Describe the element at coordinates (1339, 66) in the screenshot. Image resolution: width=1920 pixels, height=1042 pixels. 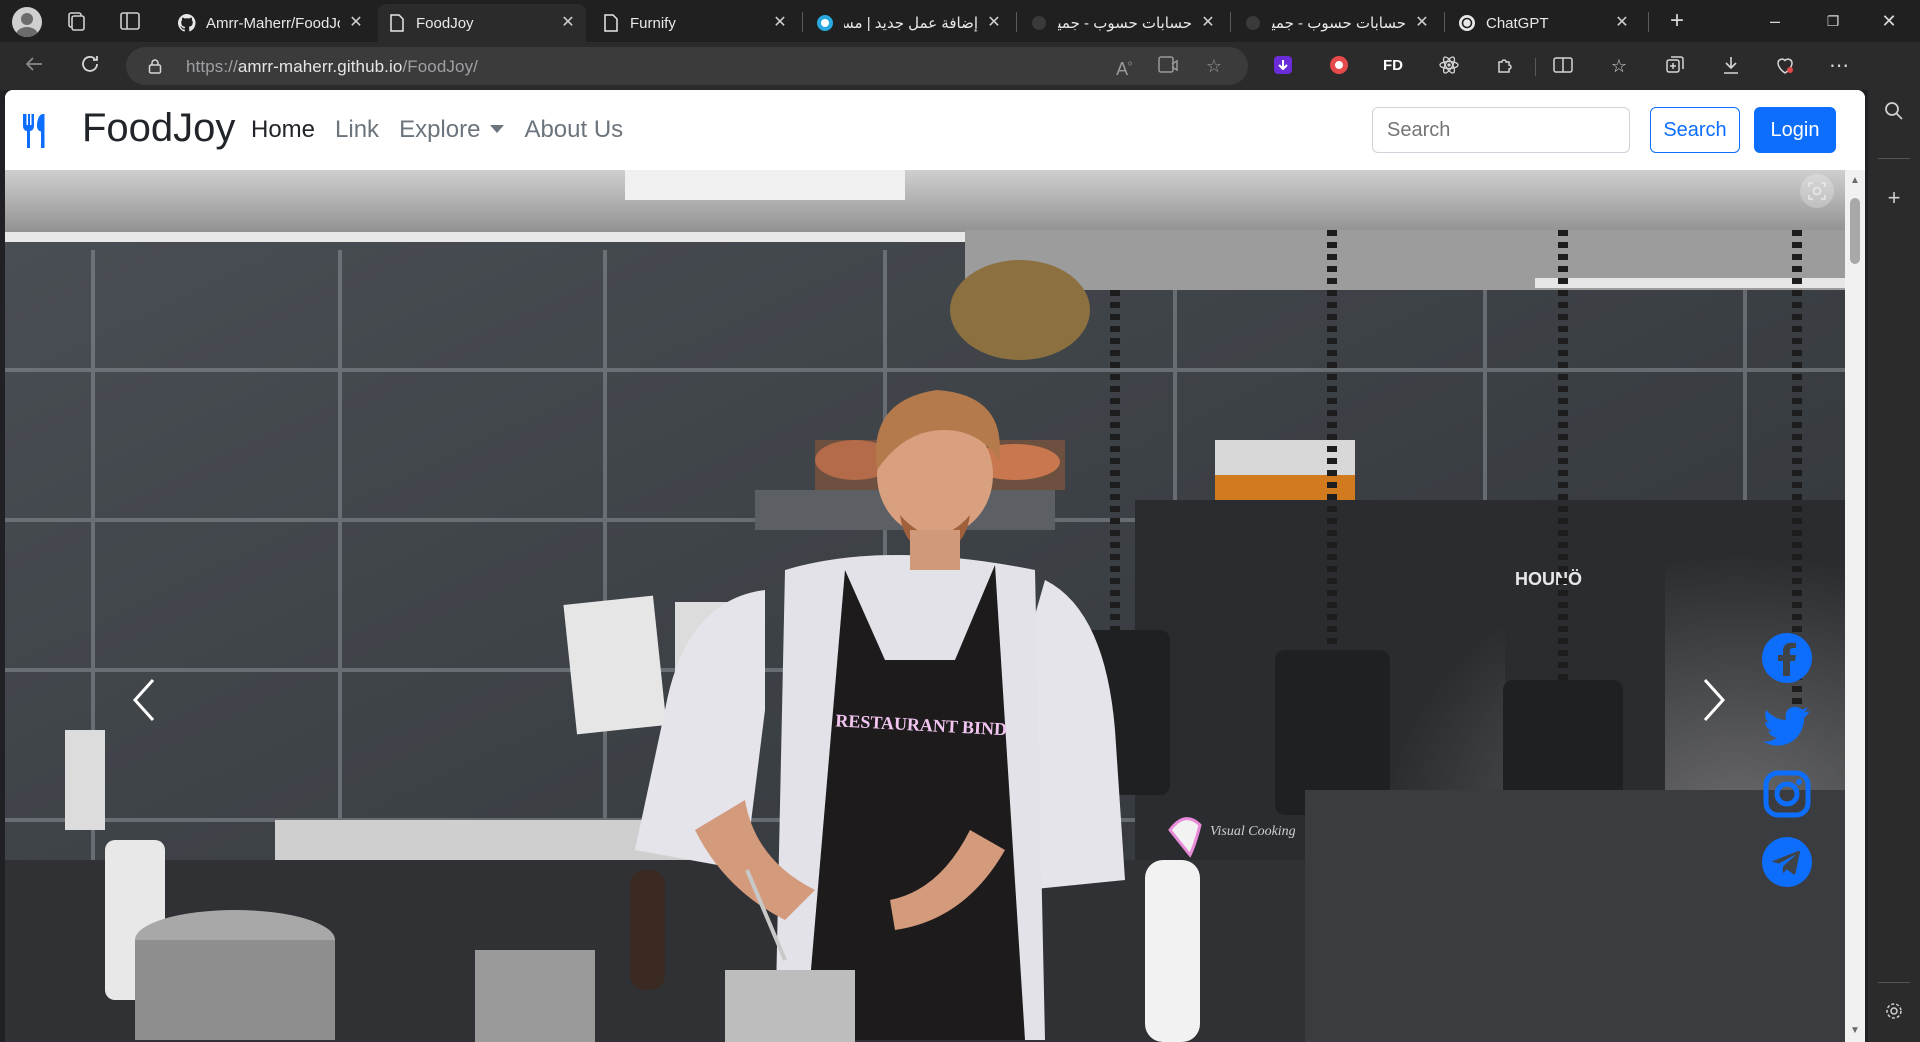
I see `record-extension-icon` at that location.